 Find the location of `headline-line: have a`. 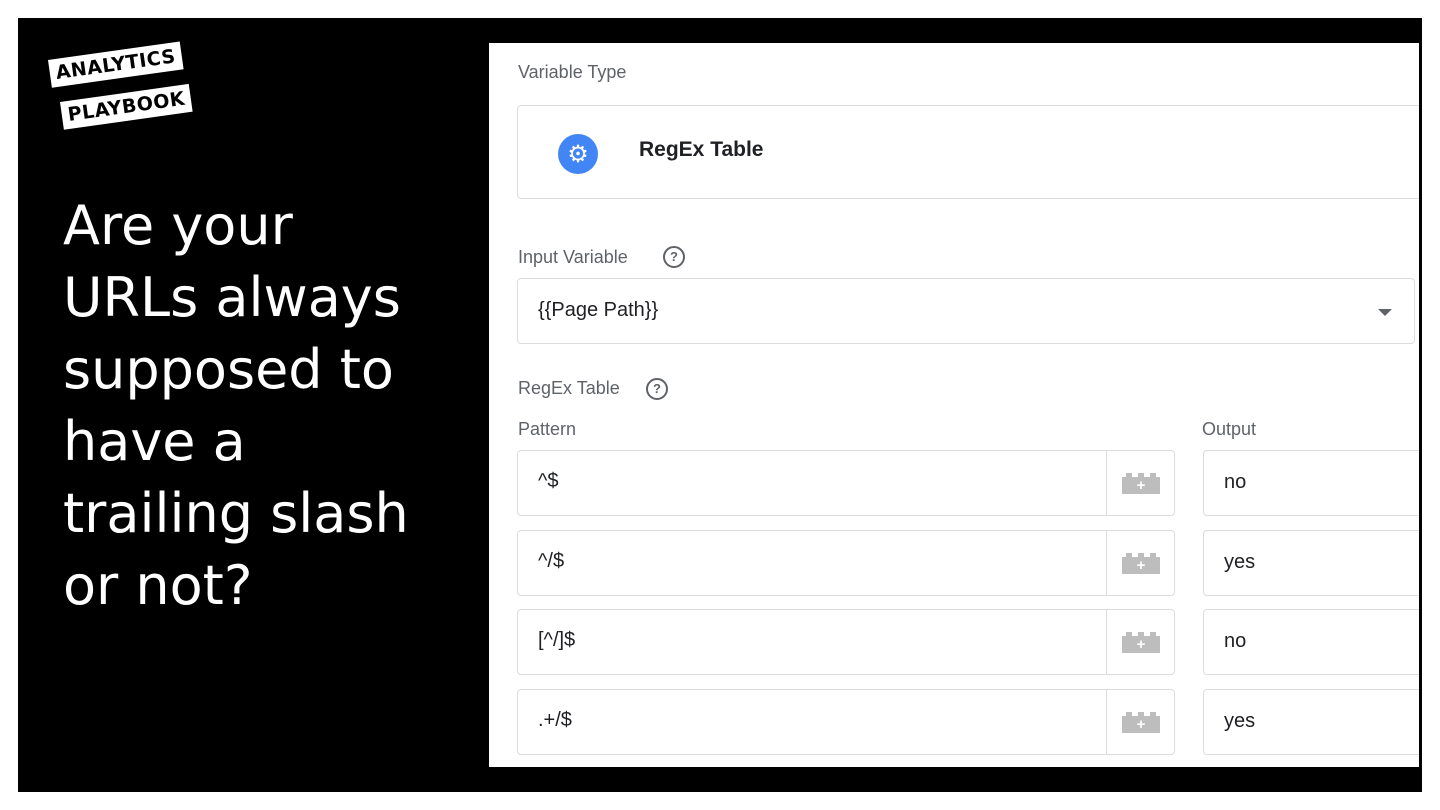

headline-line: have a is located at coordinates (154, 441).